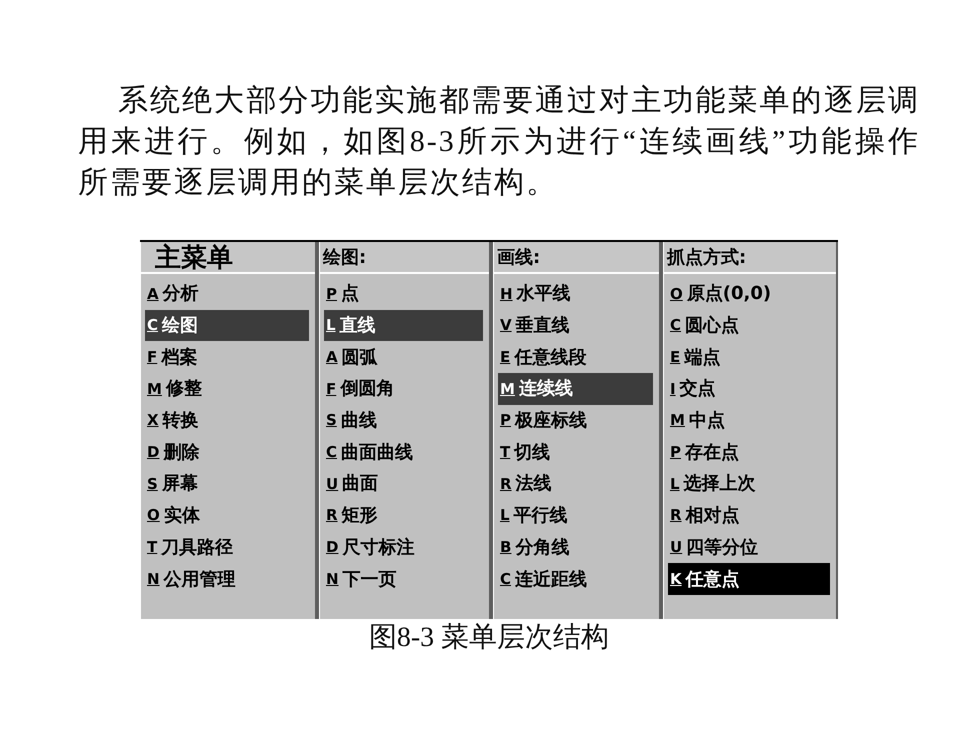 The image size is (980, 735). What do you see at coordinates (575, 294) in the screenshot?
I see `menu-item: H 水平线` at bounding box center [575, 294].